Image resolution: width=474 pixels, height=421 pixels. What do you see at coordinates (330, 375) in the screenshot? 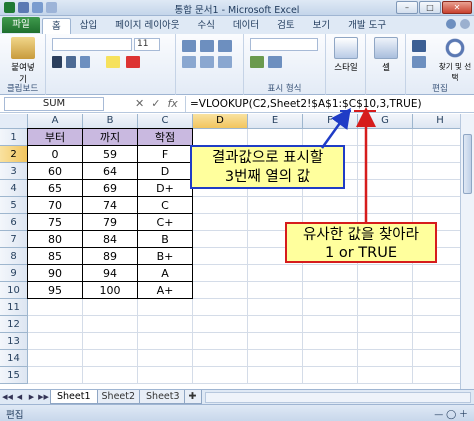
I see `cell-f15` at bounding box center [330, 375].